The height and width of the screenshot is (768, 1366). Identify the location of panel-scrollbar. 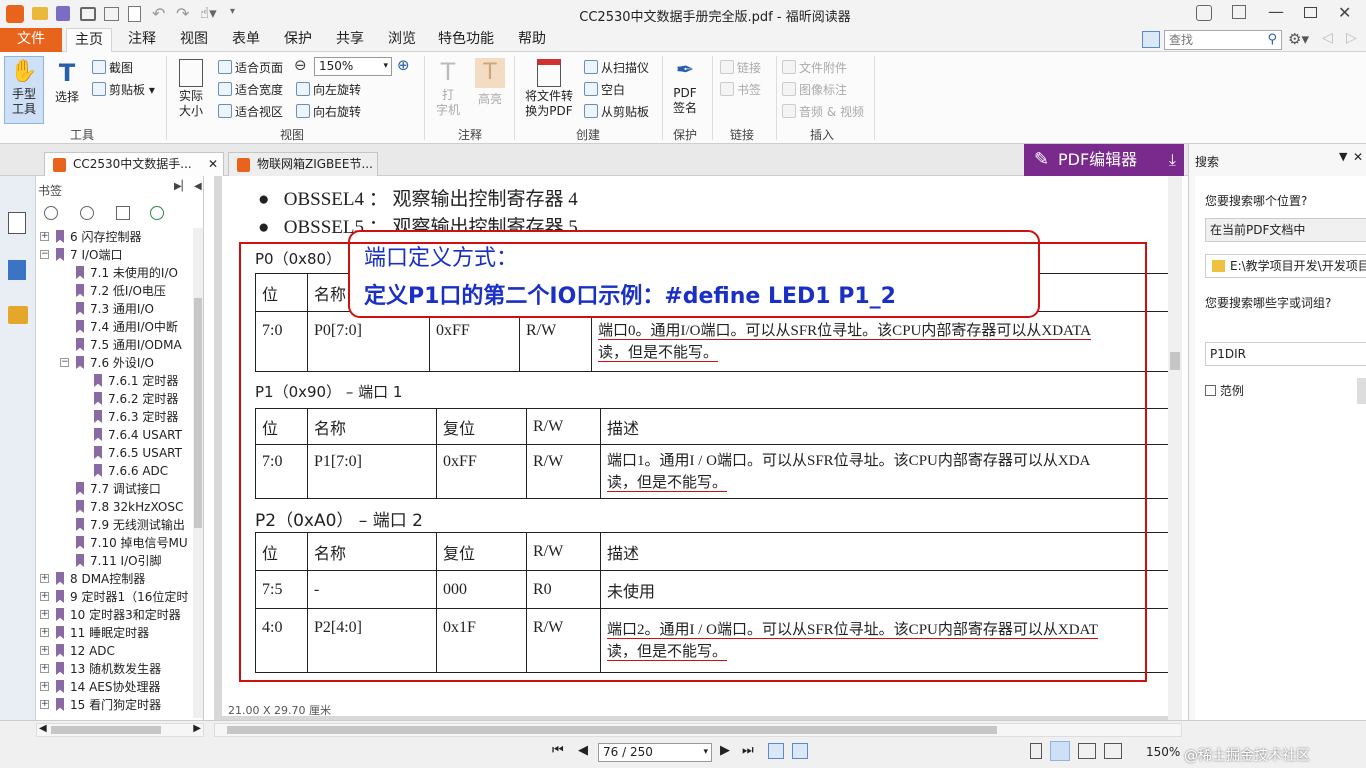
(1361, 391).